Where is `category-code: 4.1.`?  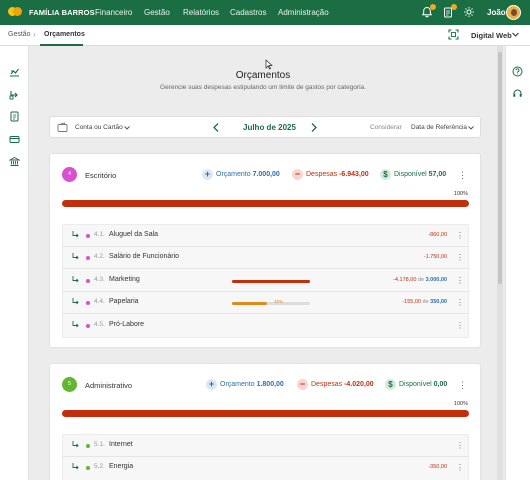 category-code: 4.1. is located at coordinates (99, 234).